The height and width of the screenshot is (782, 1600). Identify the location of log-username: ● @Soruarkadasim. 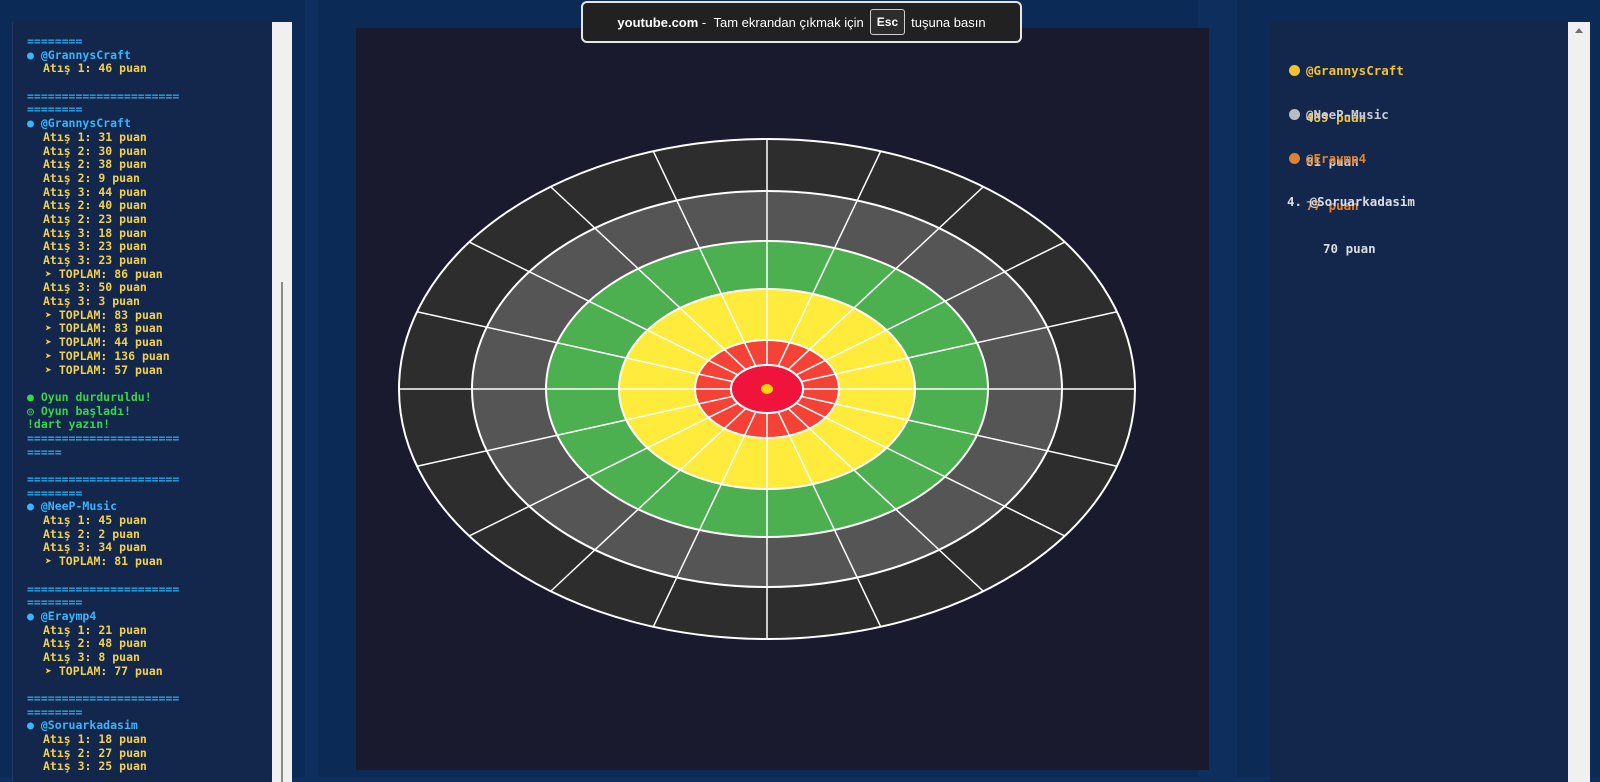
(149, 726).